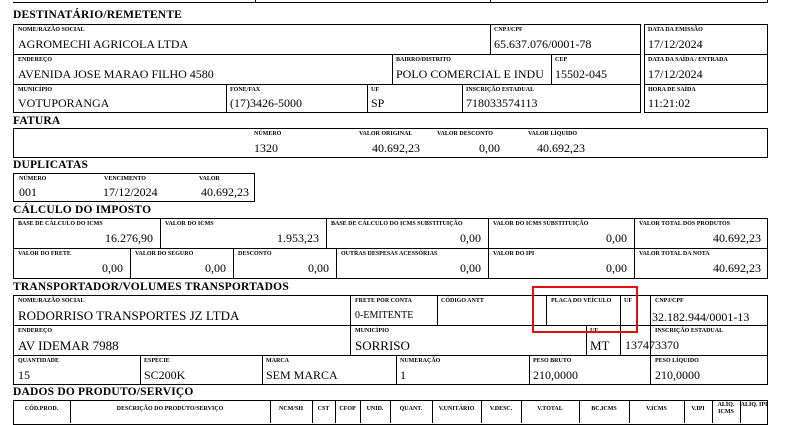 Image resolution: width=795 pixels, height=425 pixels. I want to click on placa-highlight, so click(585, 309).